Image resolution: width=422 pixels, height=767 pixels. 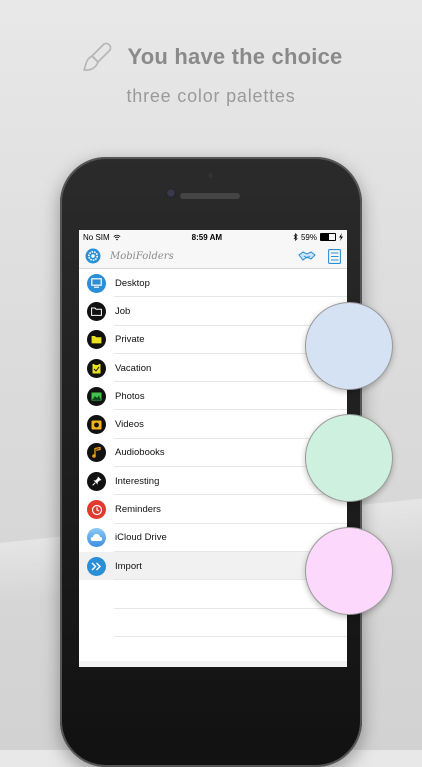 What do you see at coordinates (213, 283) in the screenshot?
I see `folder-item-desktop: Desktop` at bounding box center [213, 283].